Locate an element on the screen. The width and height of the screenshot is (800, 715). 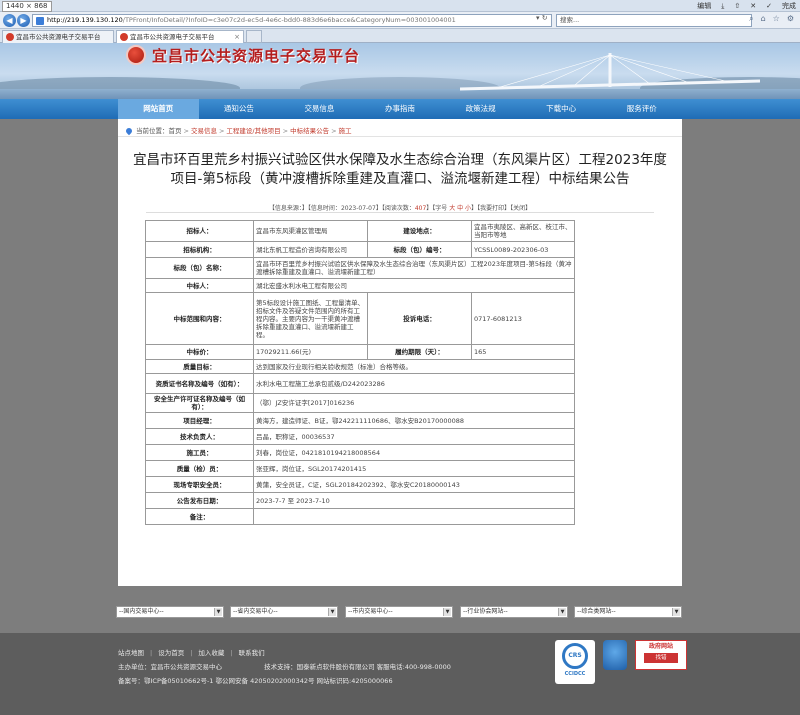
edit-button: 编辑 is located at coordinates (704, 6).